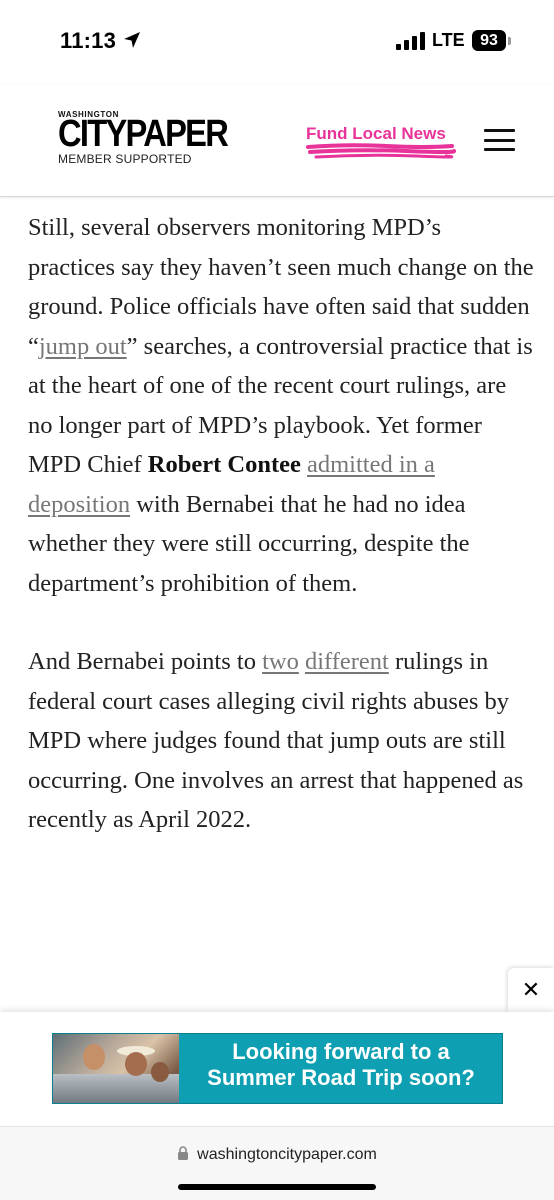 This screenshot has width=554, height=1200. Describe the element at coordinates (143, 134) in the screenshot. I see `logo-main-text: CITYPAPER` at that location.